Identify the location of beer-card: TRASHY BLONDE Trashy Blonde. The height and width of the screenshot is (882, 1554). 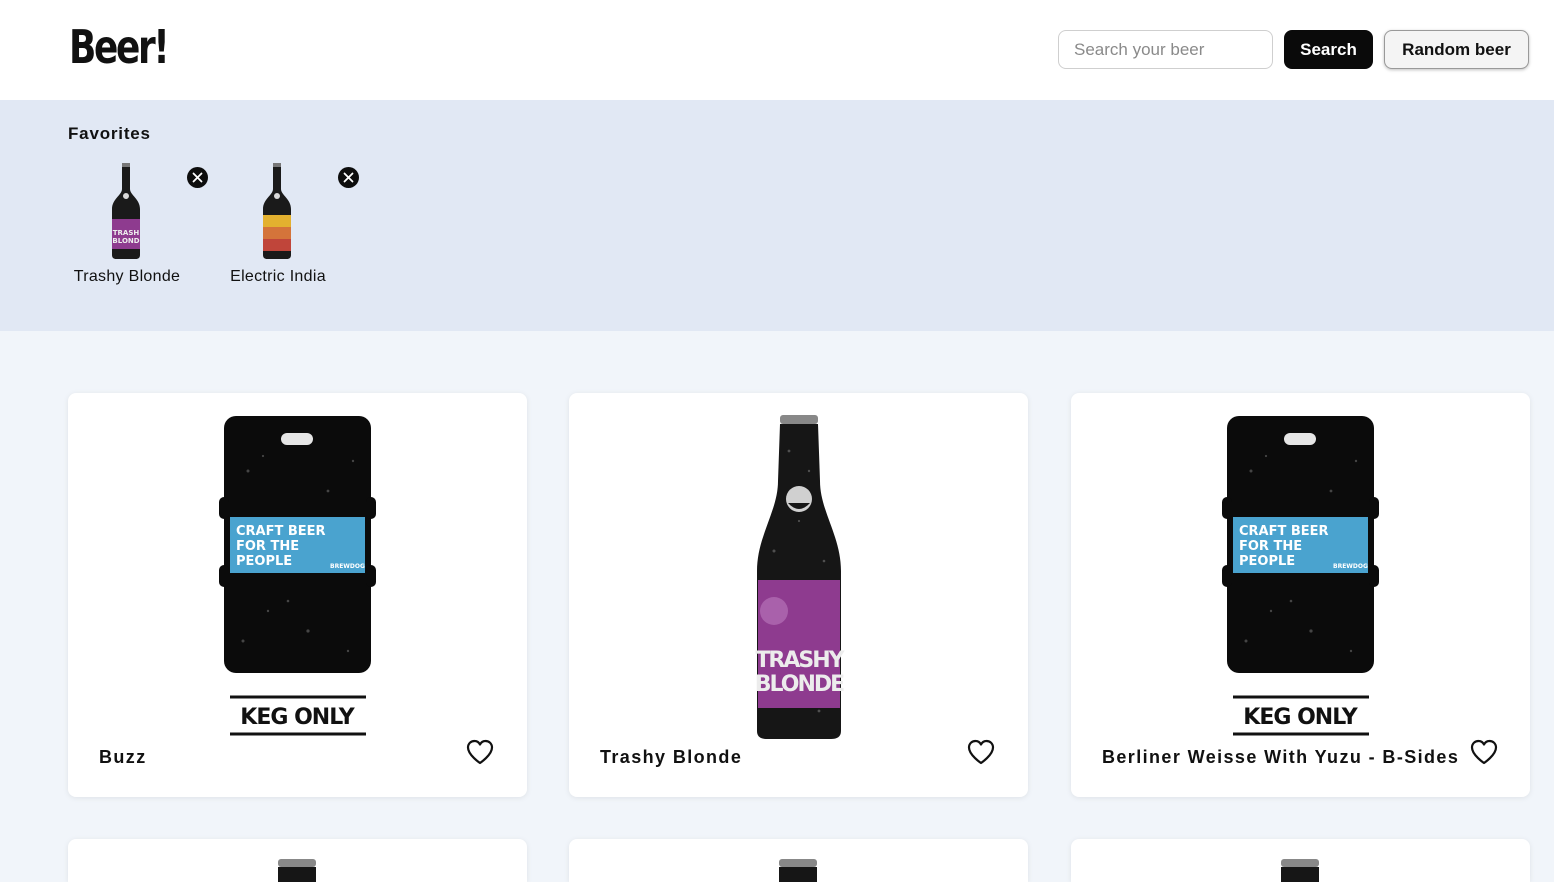
(798, 595).